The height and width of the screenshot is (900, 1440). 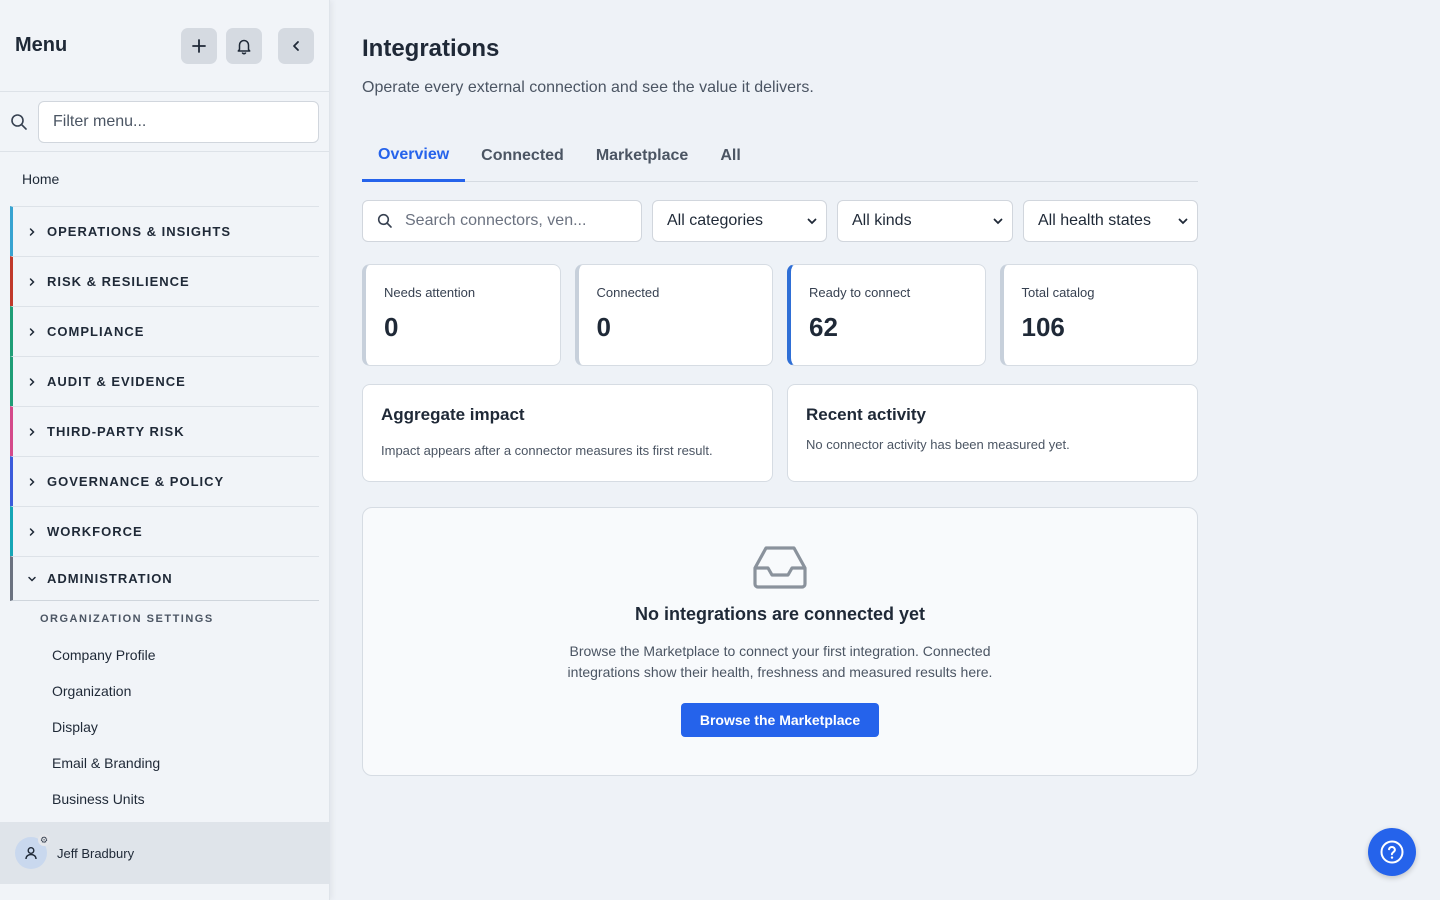 I want to click on stat-value: 106, so click(x=1043, y=327).